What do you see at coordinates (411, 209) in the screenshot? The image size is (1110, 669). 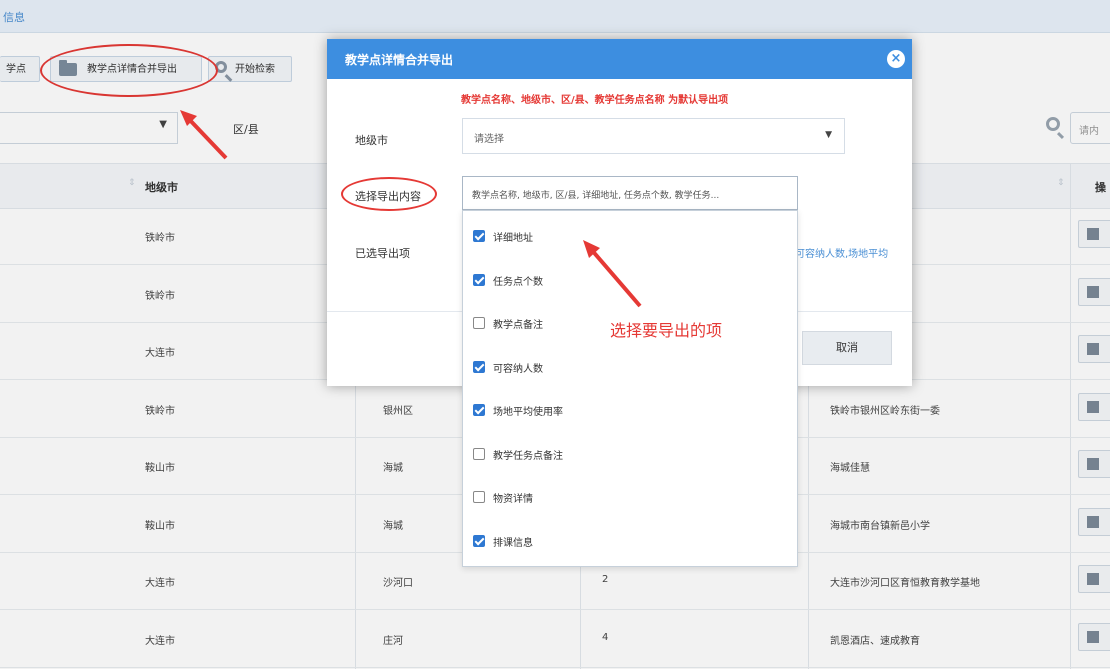 I see `annotation-arrows` at bounding box center [411, 209].